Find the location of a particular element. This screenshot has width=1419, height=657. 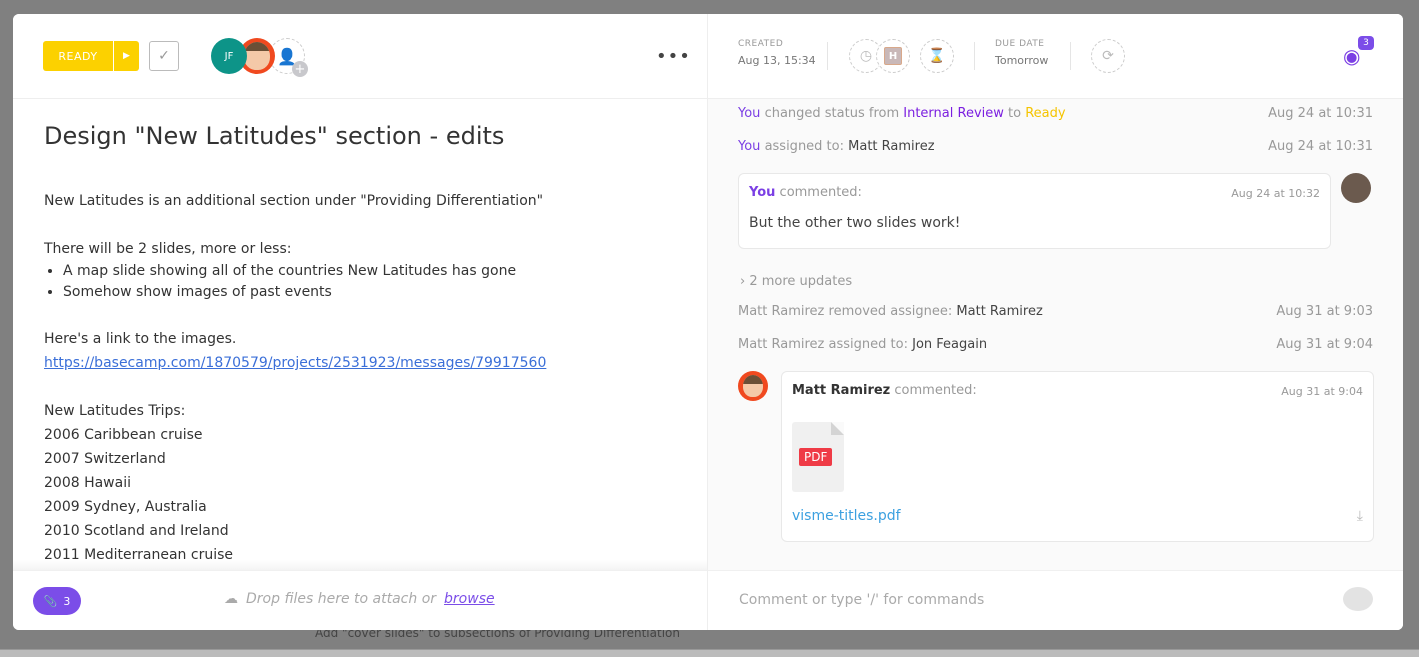

due-date-button: DUE DATE Tomorrow is located at coordinates (1021, 53).